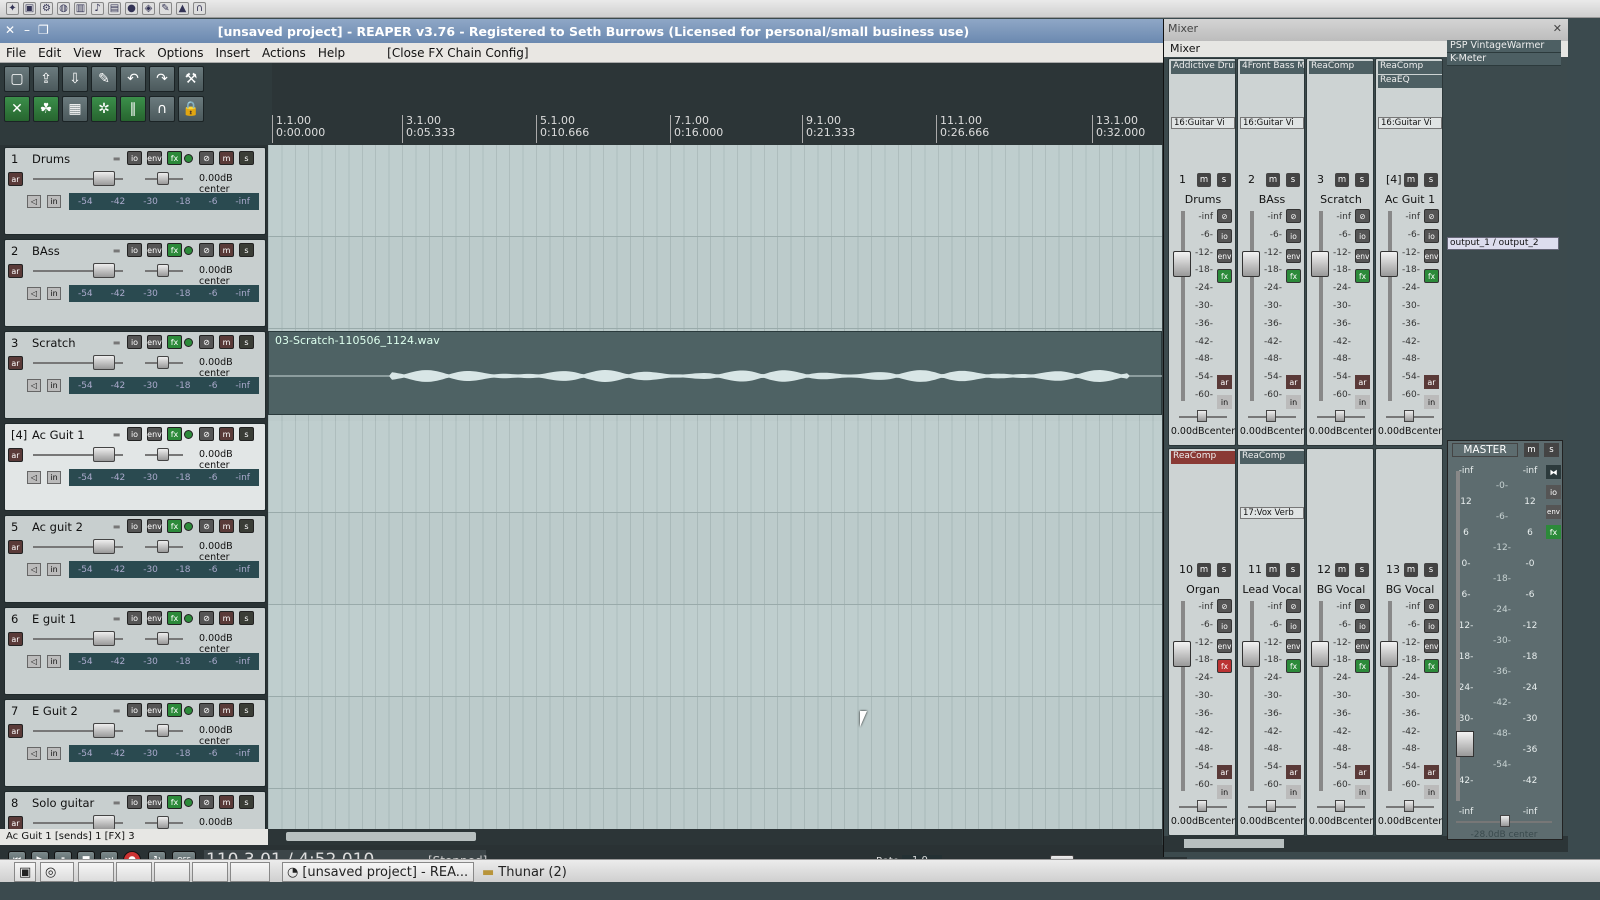 The image size is (1600, 900). I want to click on master-fx-slot: PSP VintageWarmer, so click(1504, 46).